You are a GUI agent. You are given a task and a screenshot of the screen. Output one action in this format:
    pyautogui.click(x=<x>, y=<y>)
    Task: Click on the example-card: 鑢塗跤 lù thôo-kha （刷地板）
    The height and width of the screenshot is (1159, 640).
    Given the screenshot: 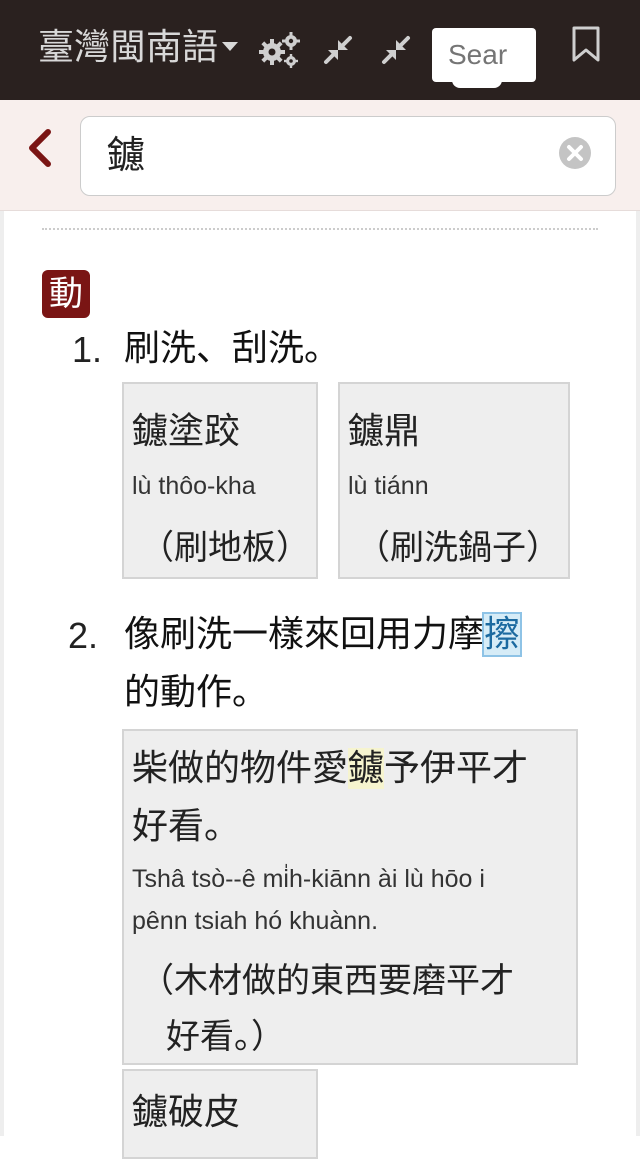 What is the action you would take?
    pyautogui.click(x=220, y=480)
    